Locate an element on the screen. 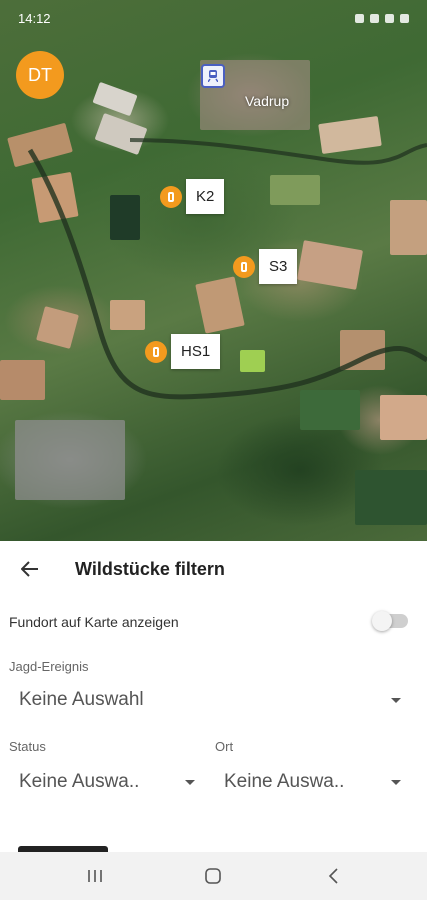 This screenshot has width=427, height=900. status-time: 14:12 is located at coordinates (34, 18).